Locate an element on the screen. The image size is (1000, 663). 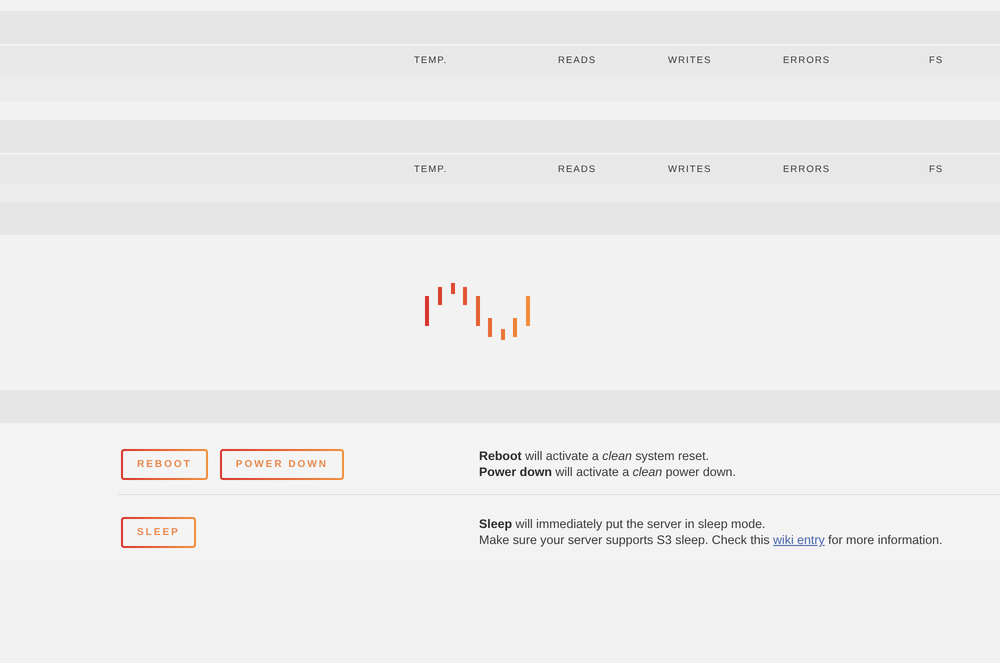
description-text: Reboot will activate a clean system reset. is located at coordinates (594, 456).